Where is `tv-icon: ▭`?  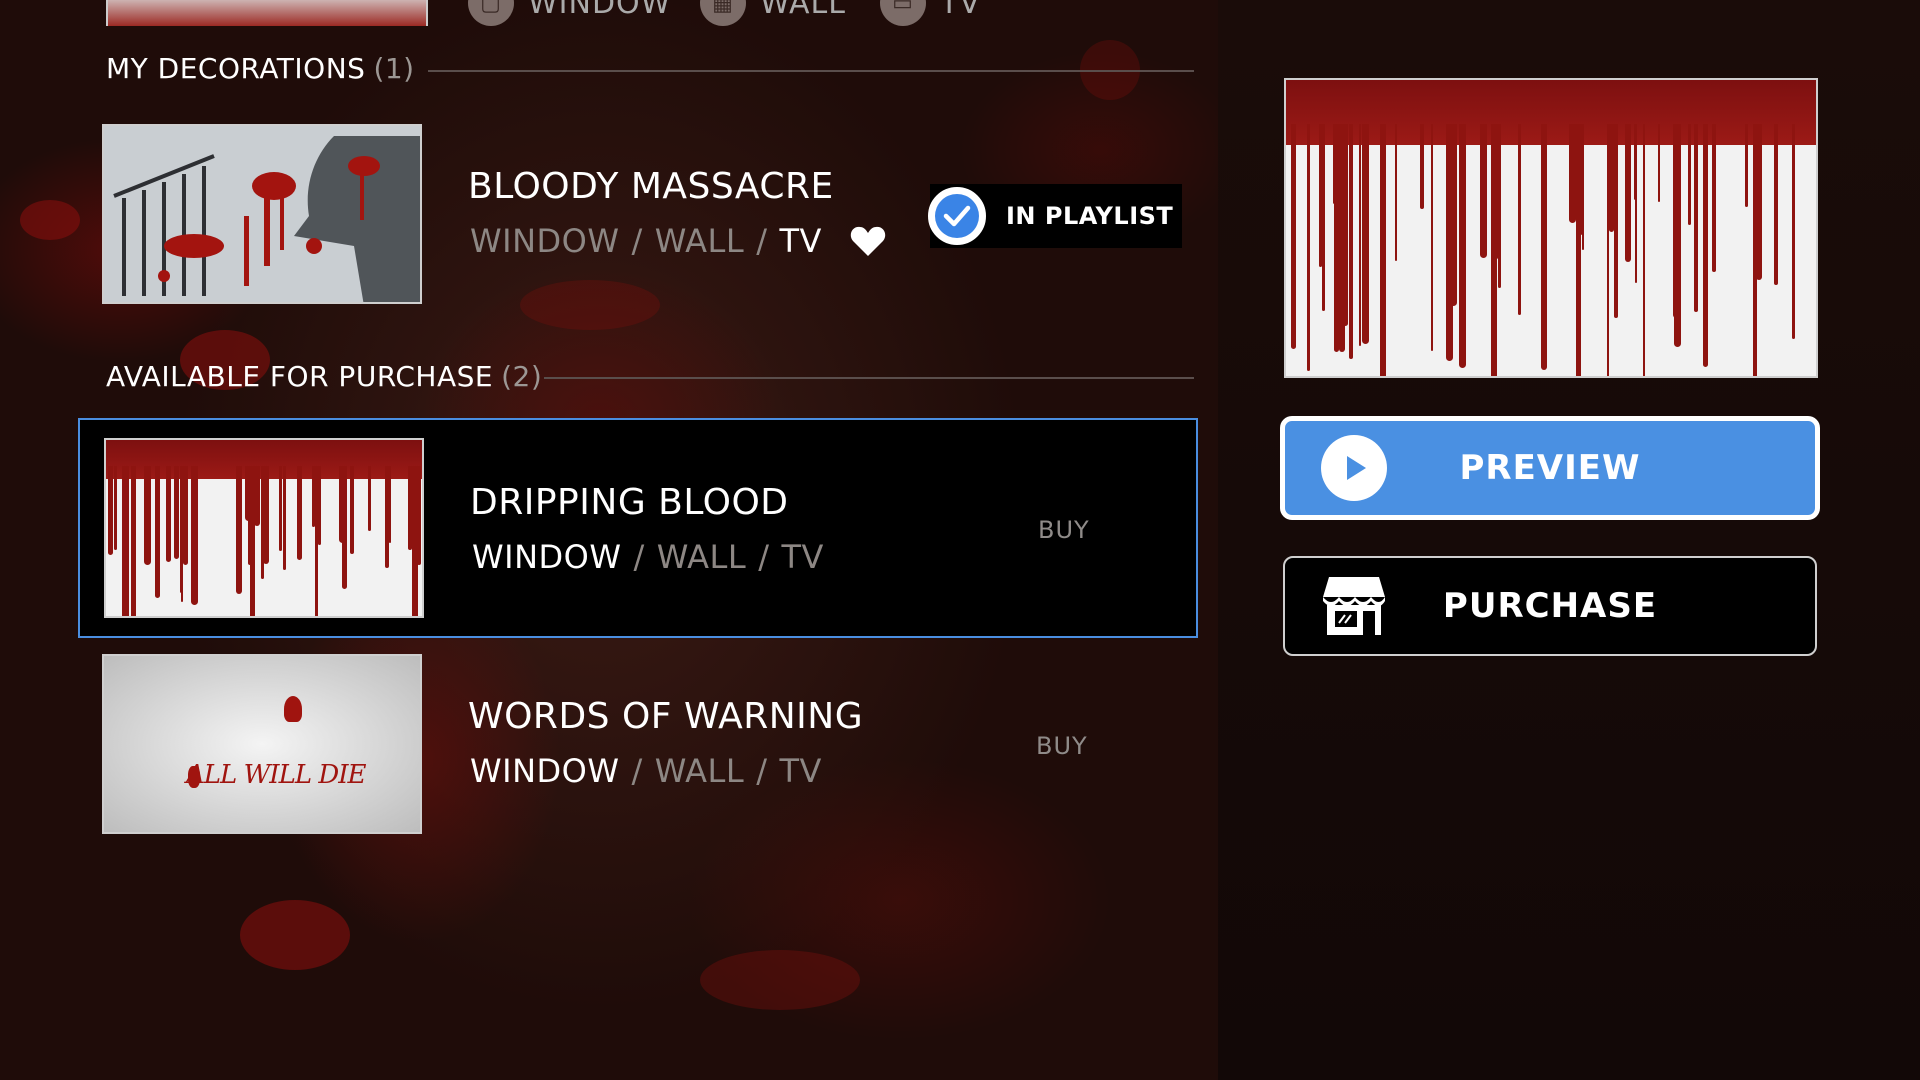 tv-icon: ▭ is located at coordinates (903, 13).